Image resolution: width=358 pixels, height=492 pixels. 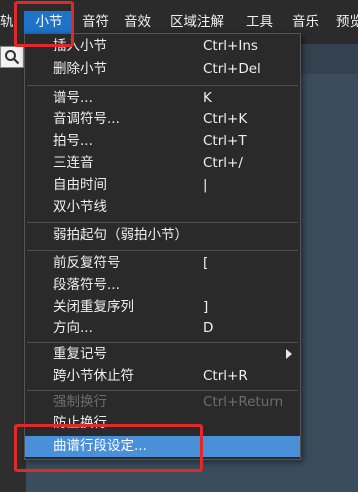 I want to click on menu-item-direction: 方向... D, so click(x=162, y=328).